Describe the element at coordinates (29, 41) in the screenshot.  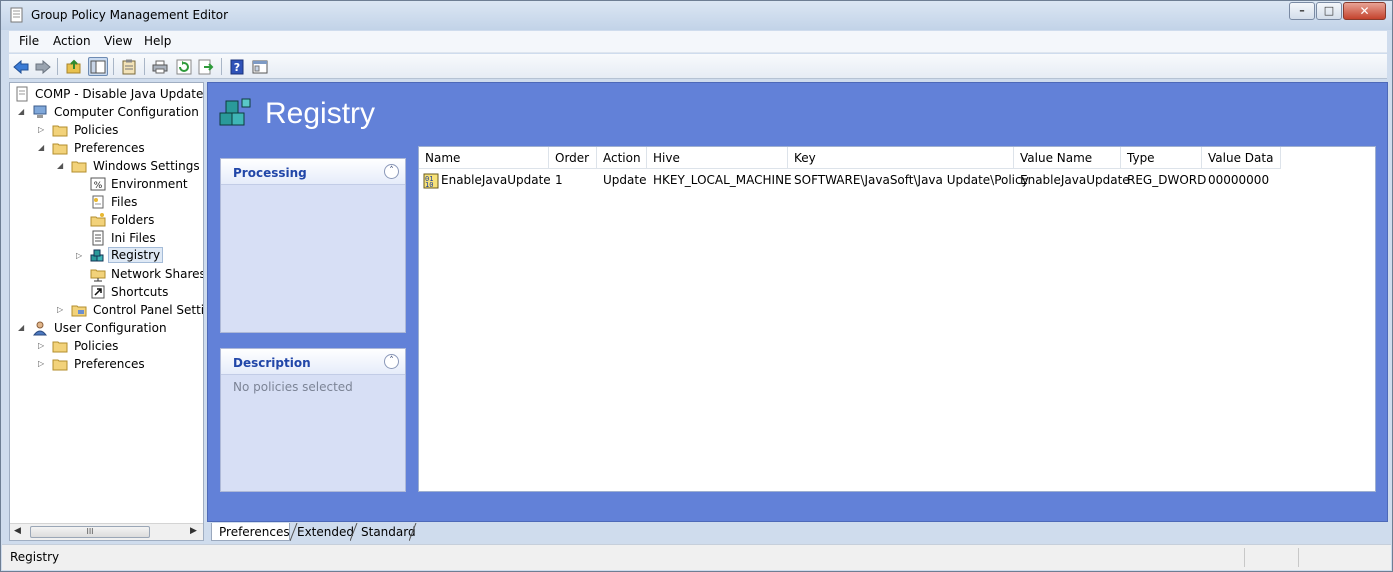
I see `menu-file: File` at that location.